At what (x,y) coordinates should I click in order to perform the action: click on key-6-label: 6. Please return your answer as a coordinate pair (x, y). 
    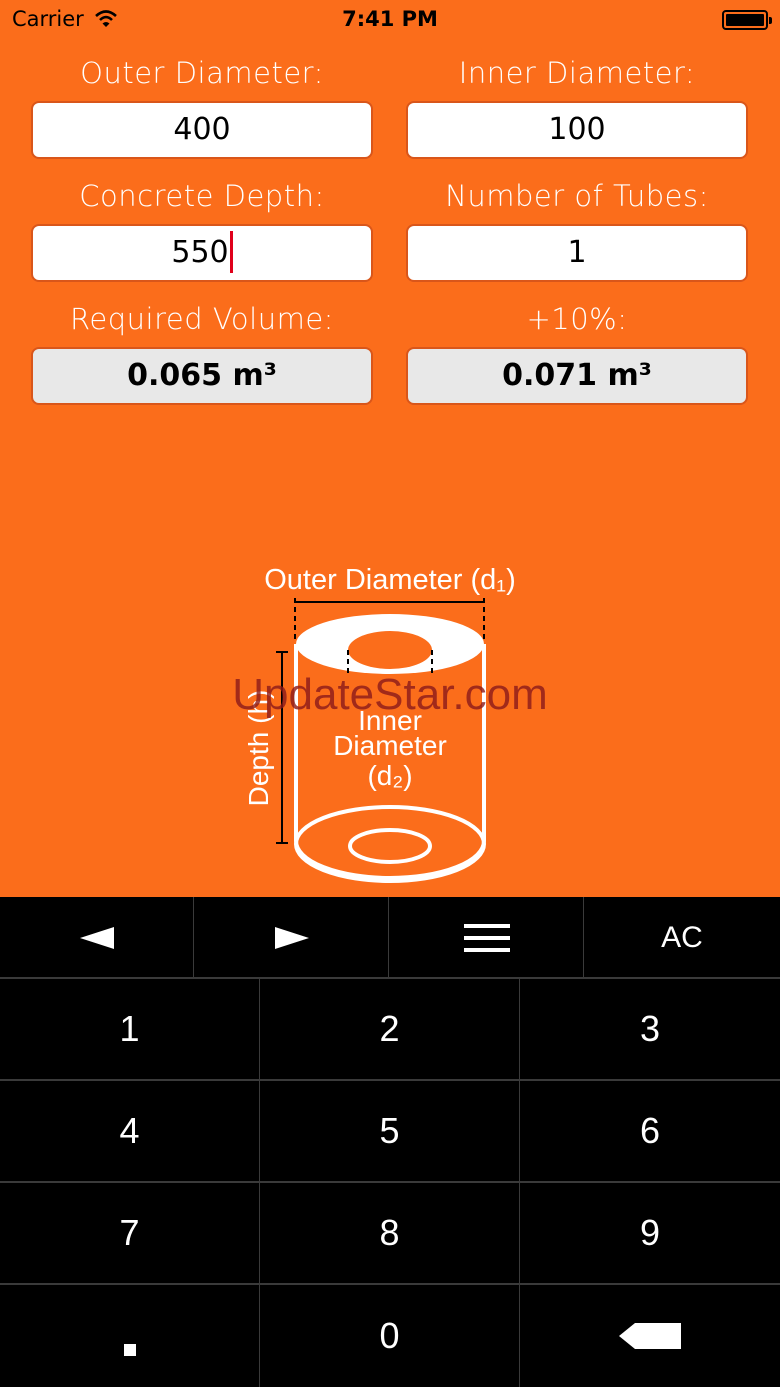
    Looking at the image, I should click on (650, 1130).